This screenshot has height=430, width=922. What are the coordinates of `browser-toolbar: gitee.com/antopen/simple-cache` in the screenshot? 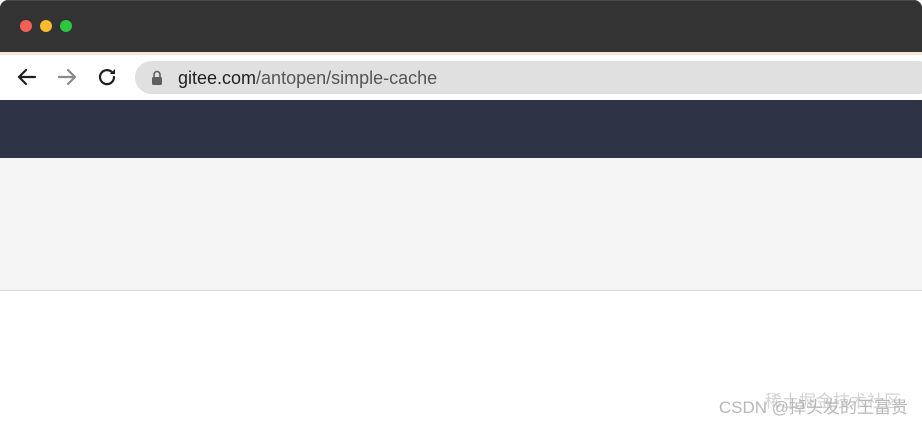 It's located at (461, 77).